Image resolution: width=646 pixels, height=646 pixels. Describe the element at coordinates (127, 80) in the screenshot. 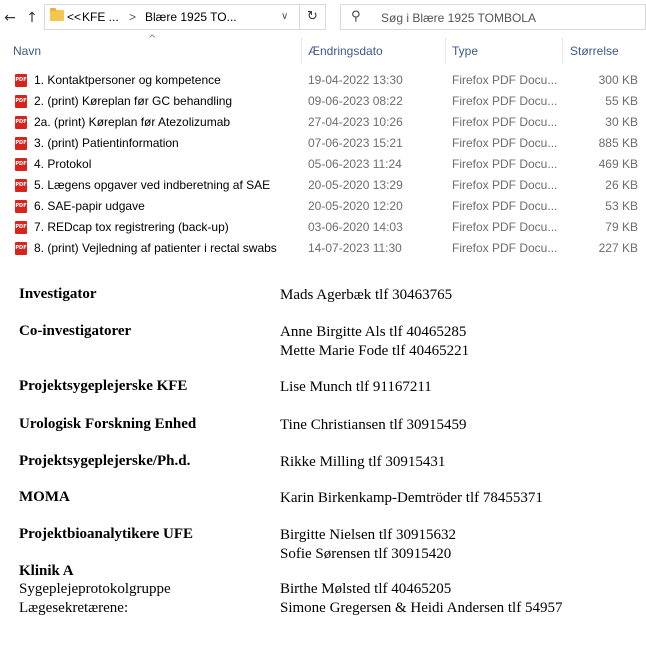

I see `file-name: 1. Kontaktpersoner og kompetence` at that location.